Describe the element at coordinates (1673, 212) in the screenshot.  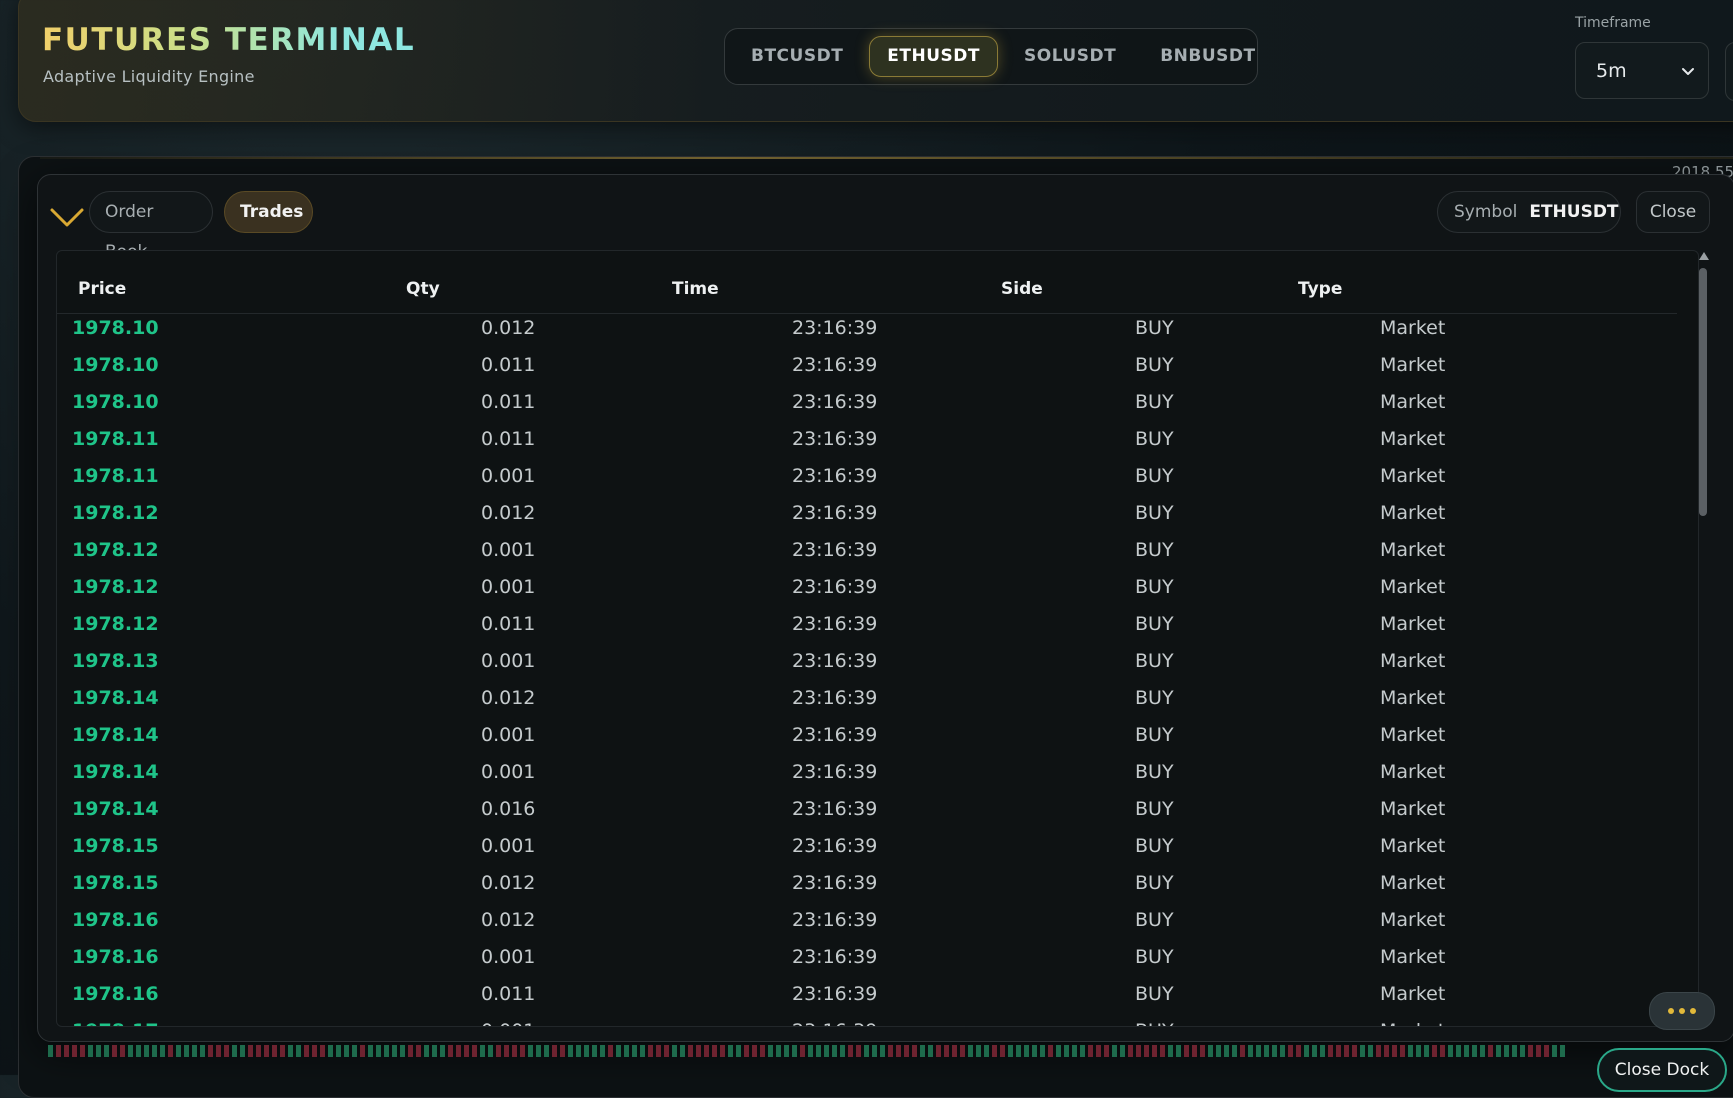
I see `close-button: Close` at that location.